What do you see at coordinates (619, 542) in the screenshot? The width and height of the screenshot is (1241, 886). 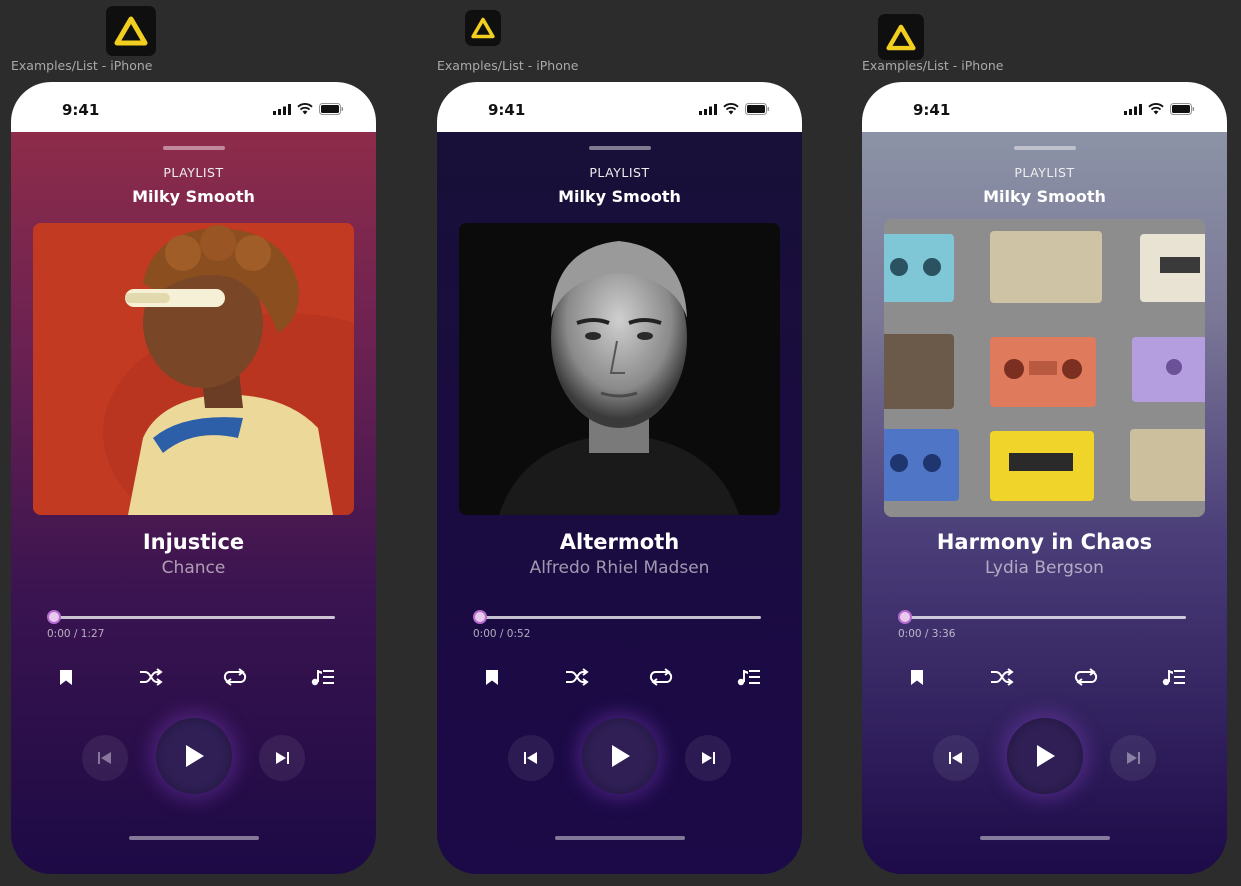 I see `song-title: Altermoth` at bounding box center [619, 542].